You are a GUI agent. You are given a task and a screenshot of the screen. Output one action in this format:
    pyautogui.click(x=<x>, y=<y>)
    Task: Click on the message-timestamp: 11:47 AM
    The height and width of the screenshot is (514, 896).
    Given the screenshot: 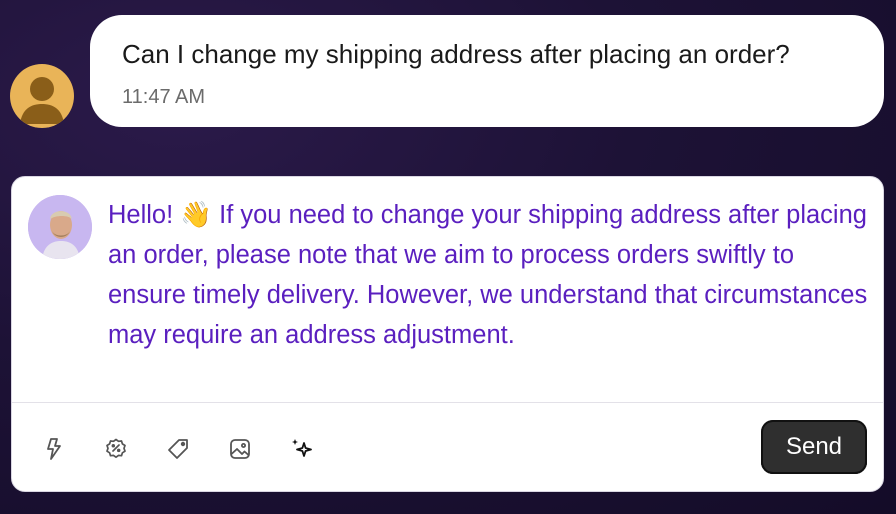 What is the action you would take?
    pyautogui.click(x=164, y=97)
    